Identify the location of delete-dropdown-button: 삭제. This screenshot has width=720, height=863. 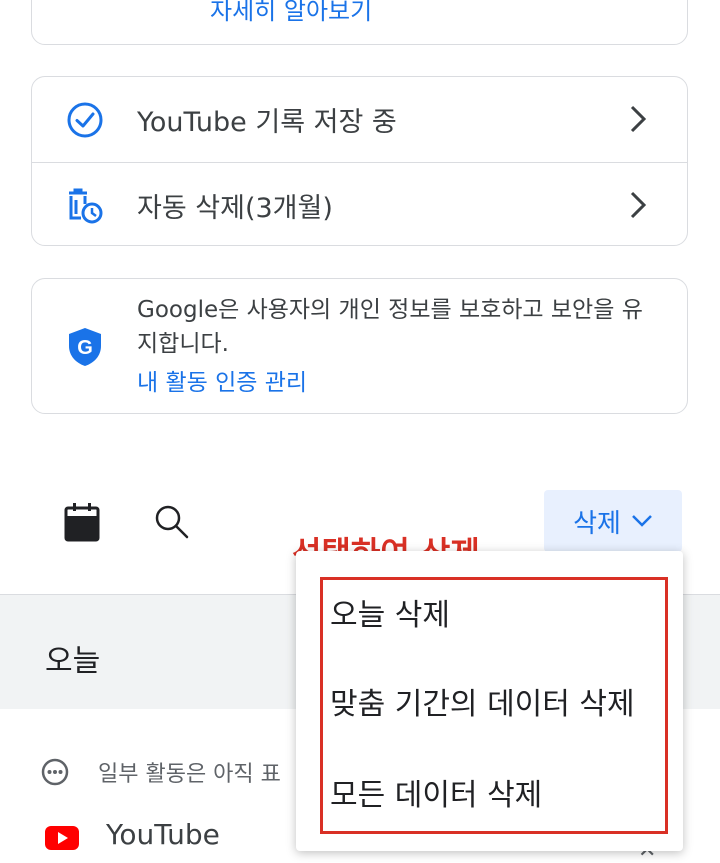
(613, 521).